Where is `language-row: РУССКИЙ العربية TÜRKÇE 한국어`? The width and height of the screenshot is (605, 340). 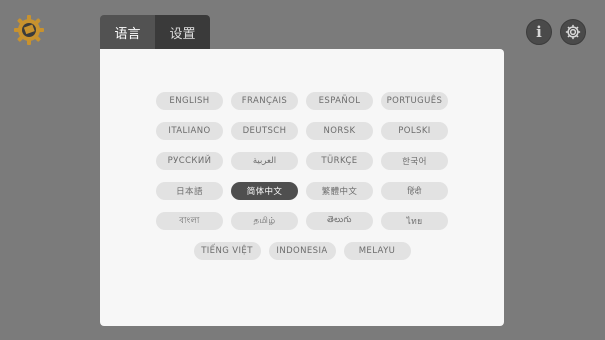 language-row: РУССКИЙ العربية TÜRKÇE 한국어 is located at coordinates (302, 161).